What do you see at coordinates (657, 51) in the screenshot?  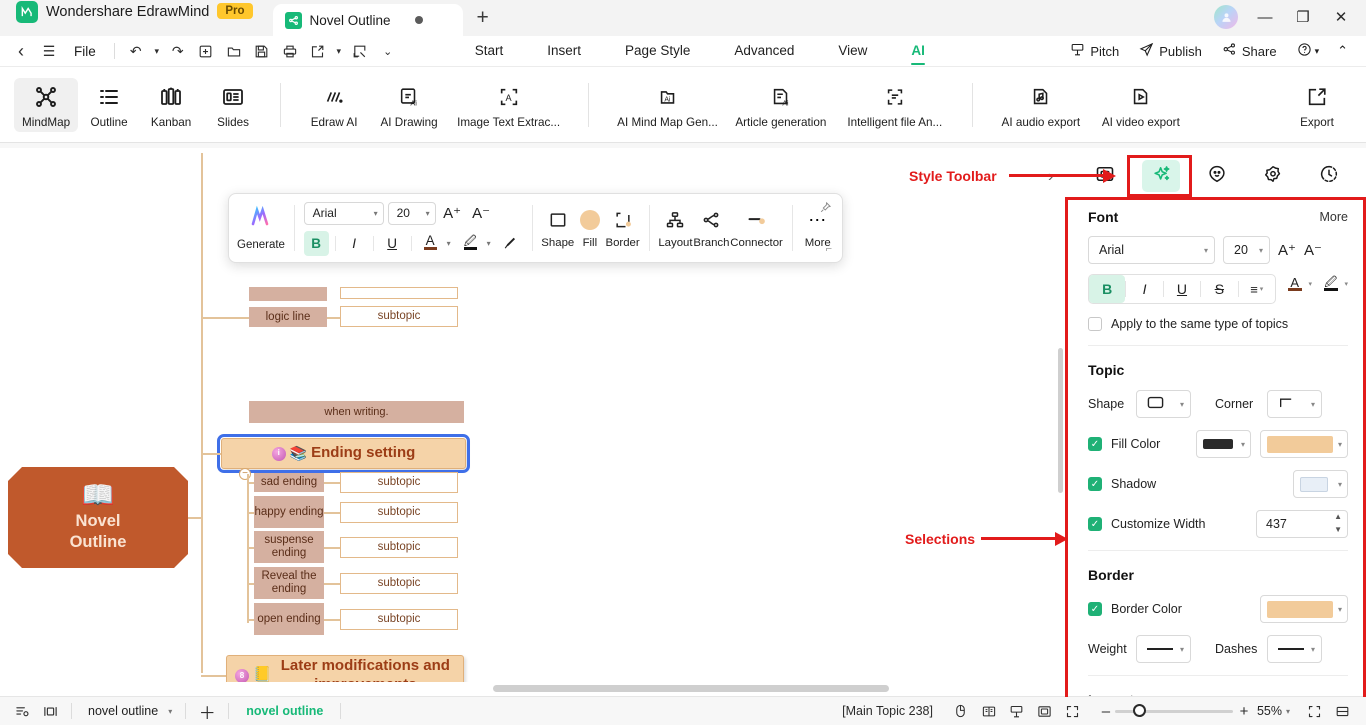 I see `tab-page-style: Page Style` at bounding box center [657, 51].